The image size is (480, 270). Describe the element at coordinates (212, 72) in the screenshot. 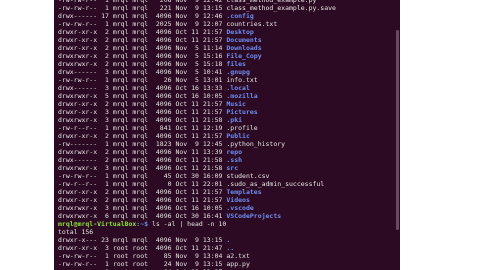

I see `time: 10:41` at that location.